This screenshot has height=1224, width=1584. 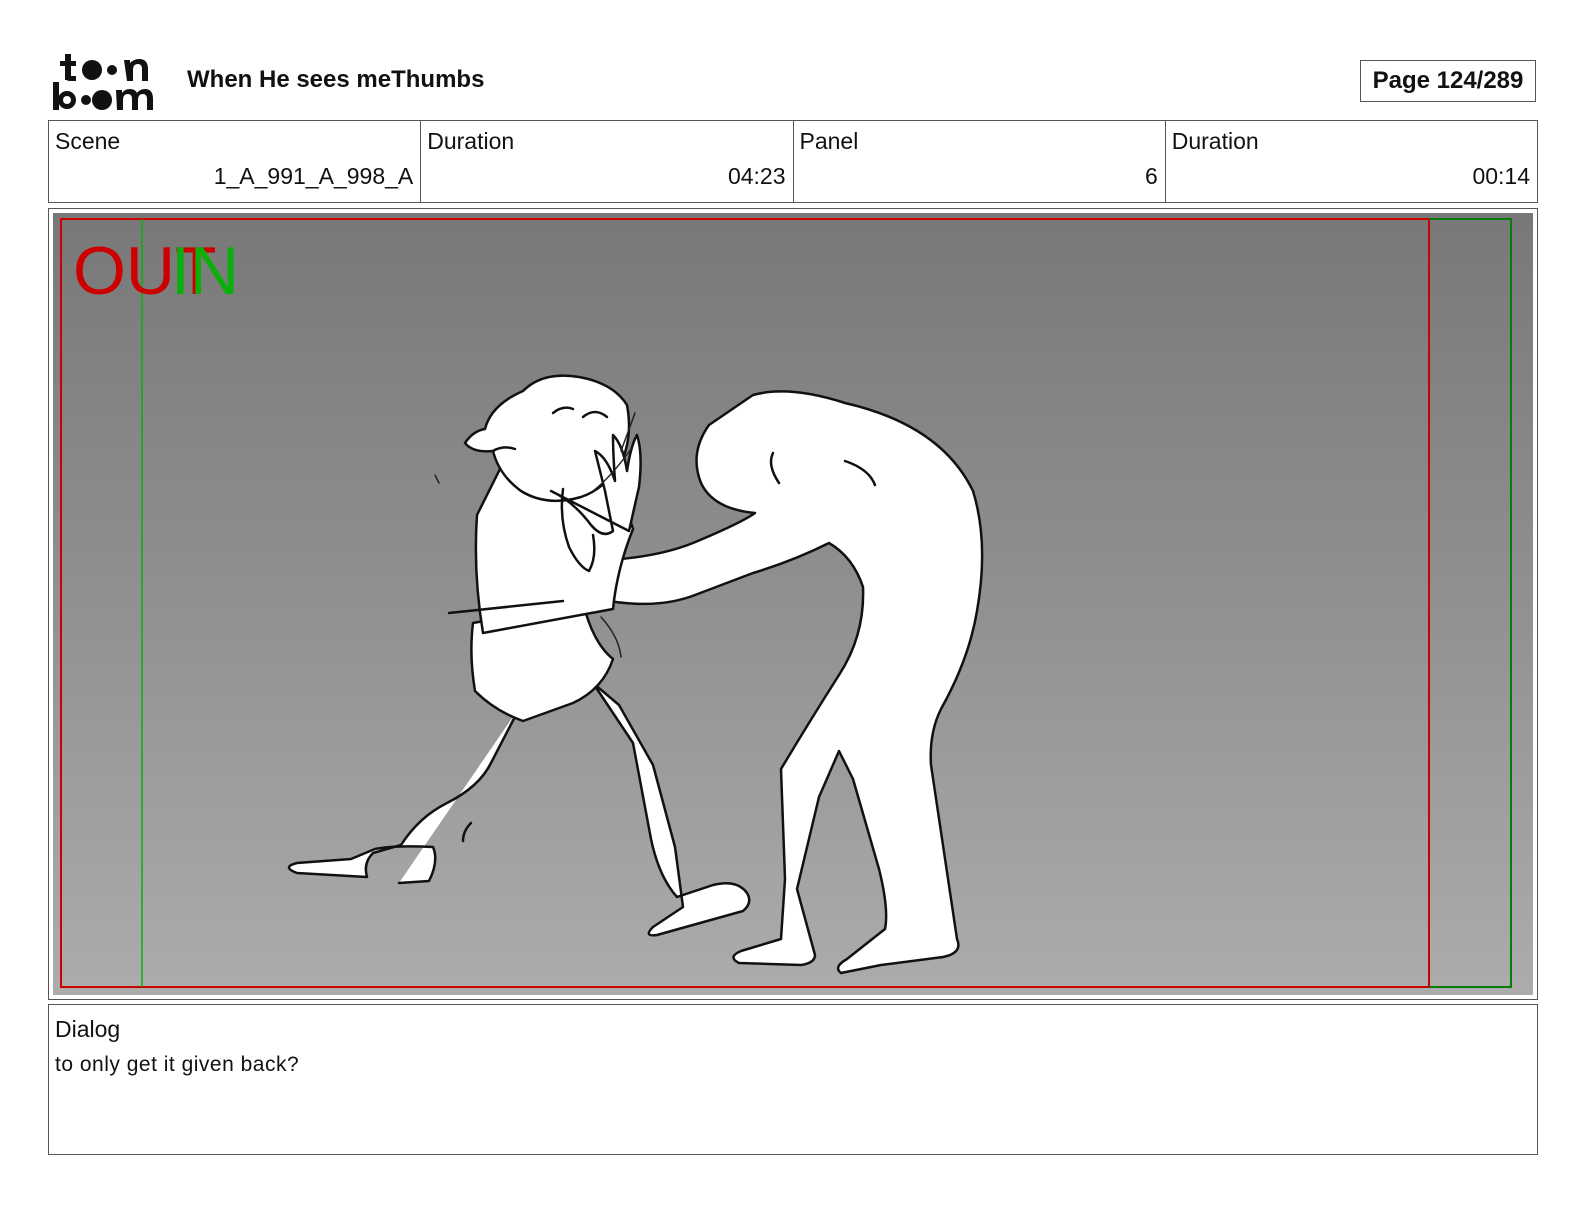 I want to click on panel-label: Panel, so click(x=829, y=141).